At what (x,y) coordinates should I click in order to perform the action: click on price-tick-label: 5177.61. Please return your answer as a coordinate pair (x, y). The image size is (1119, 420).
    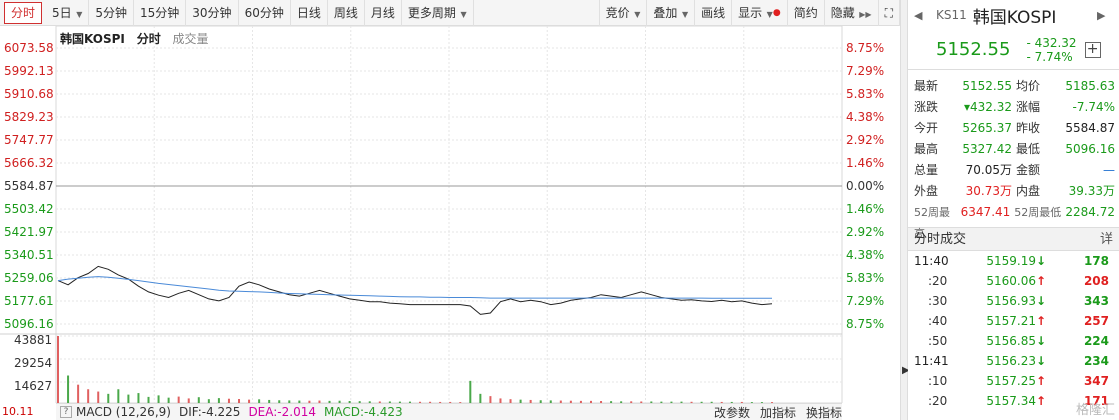
    Looking at the image, I should click on (29, 301).